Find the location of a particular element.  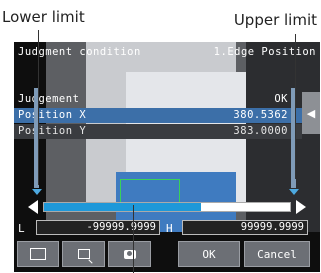

collapse-panel-button: ◀ is located at coordinates (311, 113).